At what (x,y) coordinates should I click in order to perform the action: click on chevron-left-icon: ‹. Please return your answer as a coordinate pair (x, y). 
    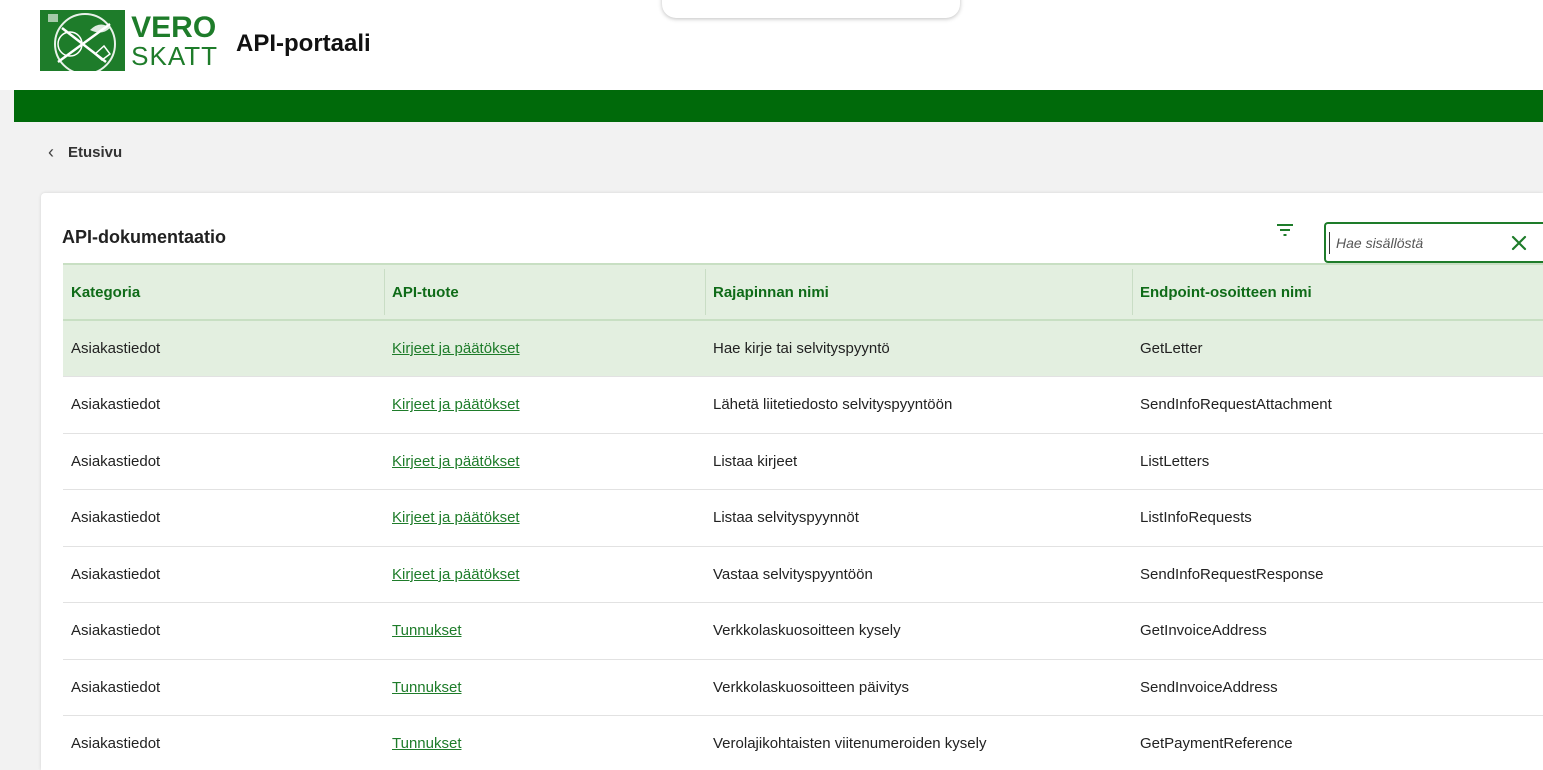
    Looking at the image, I should click on (51, 152).